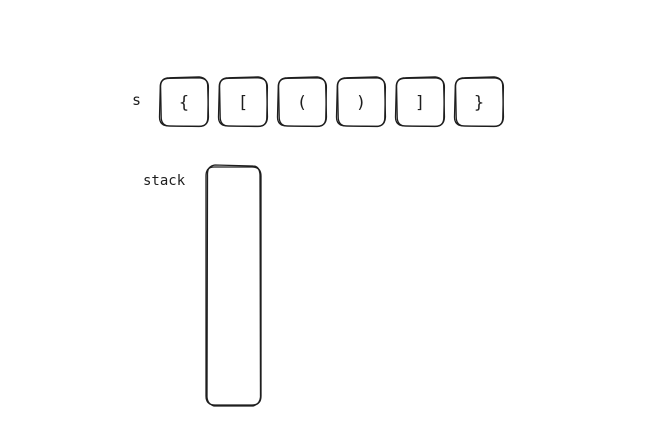 This screenshot has height=435, width=647. I want to click on cell-character: {, so click(184, 103).